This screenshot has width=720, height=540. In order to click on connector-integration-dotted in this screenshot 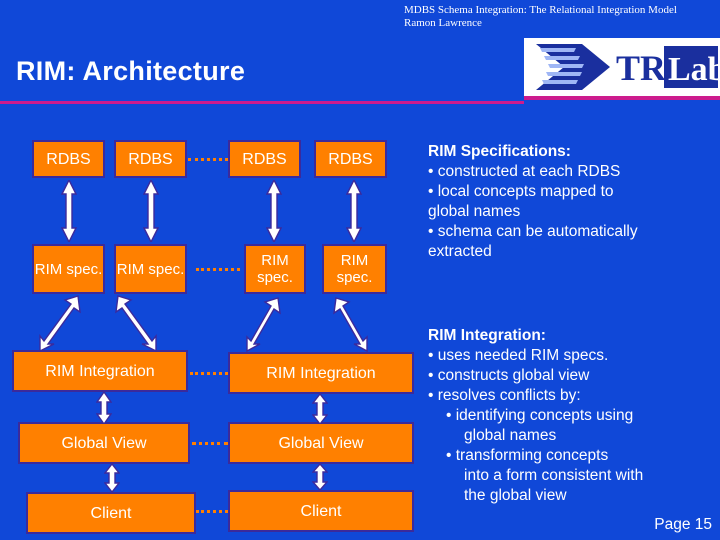, I will do `click(209, 375)`.